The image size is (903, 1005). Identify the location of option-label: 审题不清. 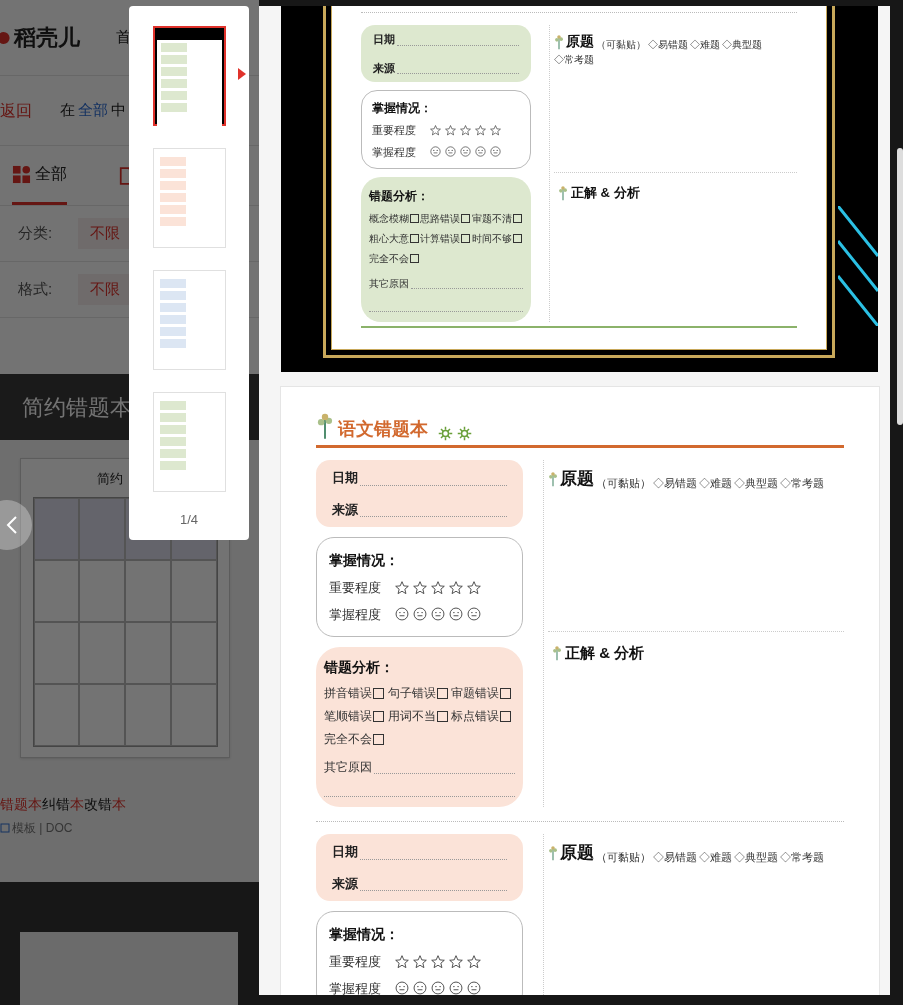
(491, 219).